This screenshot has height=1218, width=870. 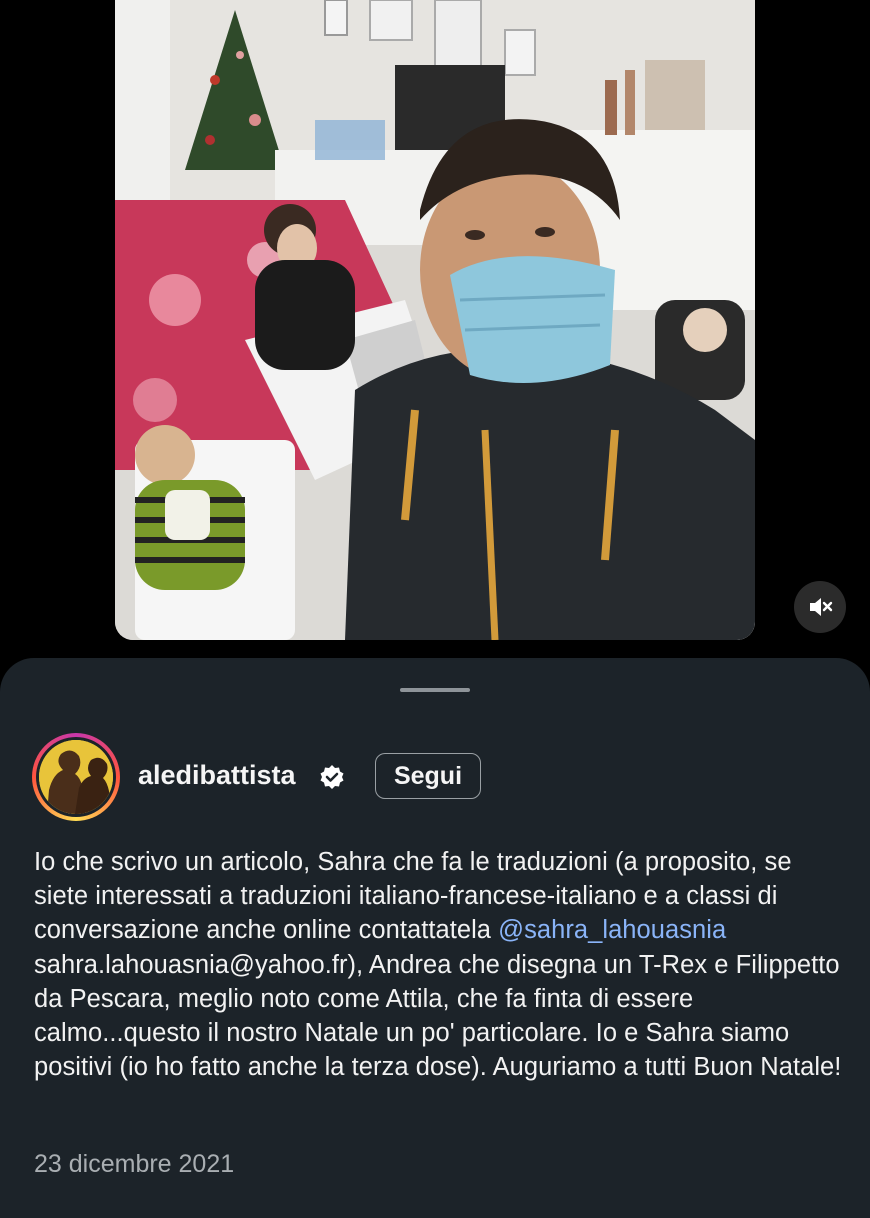 I want to click on username: aledibattista, so click(x=217, y=775).